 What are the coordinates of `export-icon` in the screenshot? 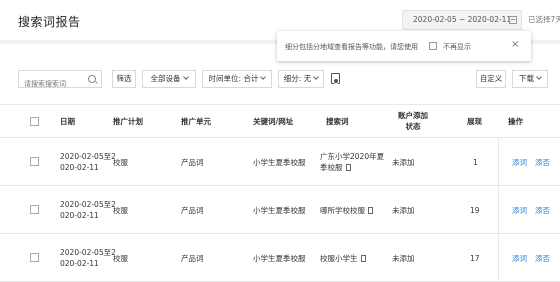 It's located at (335, 78).